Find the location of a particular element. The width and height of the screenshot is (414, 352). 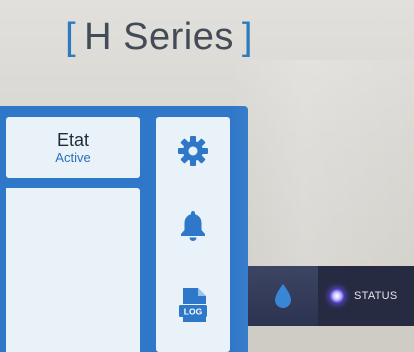

settings-button is located at coordinates (193, 151).